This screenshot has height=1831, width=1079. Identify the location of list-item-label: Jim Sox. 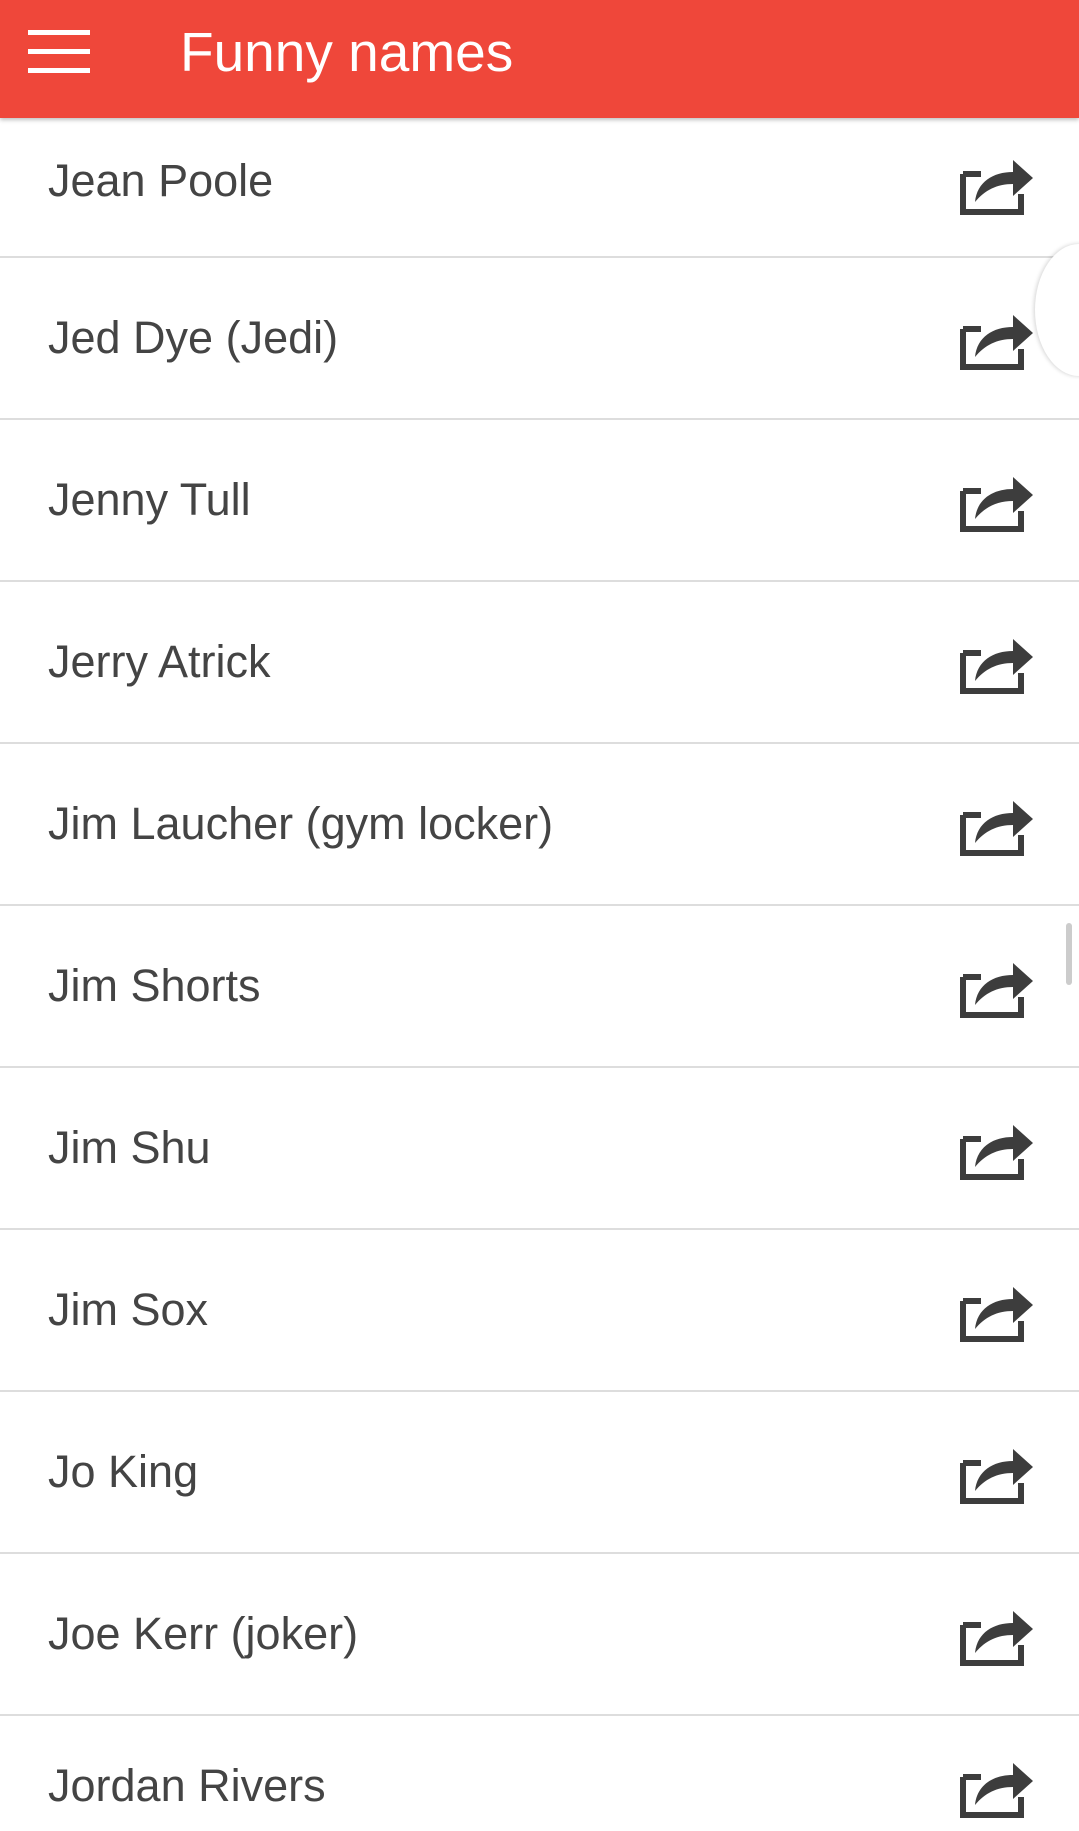
(128, 1309).